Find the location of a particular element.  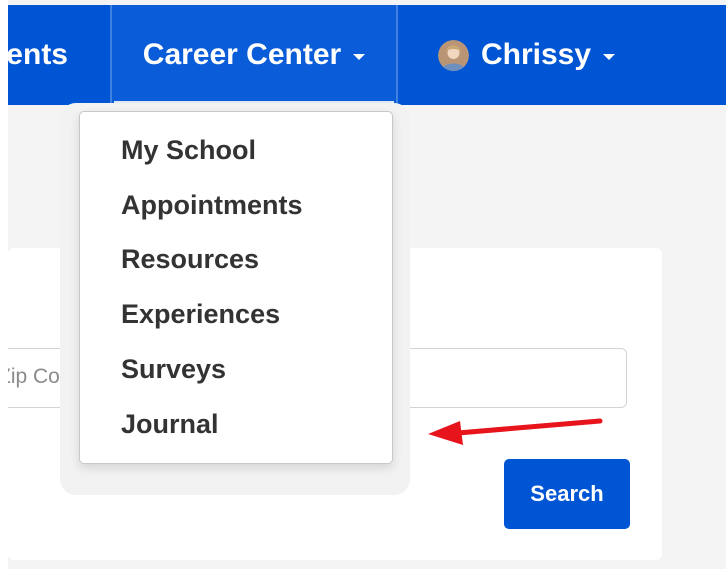

search-button-label: Search is located at coordinates (567, 493).